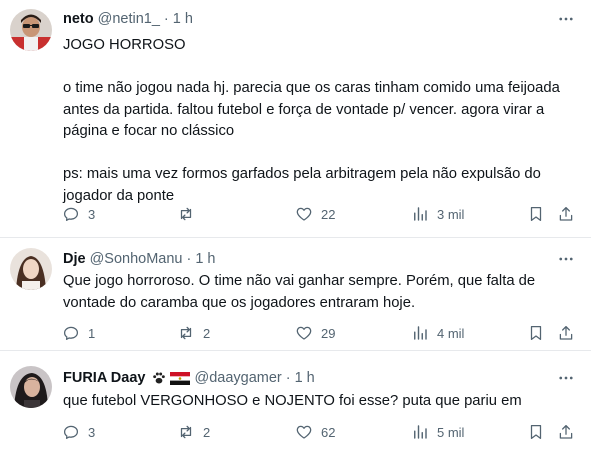 The image size is (591, 450). What do you see at coordinates (124, 45) in the screenshot?
I see `text-line: JOGO HORROSO` at bounding box center [124, 45].